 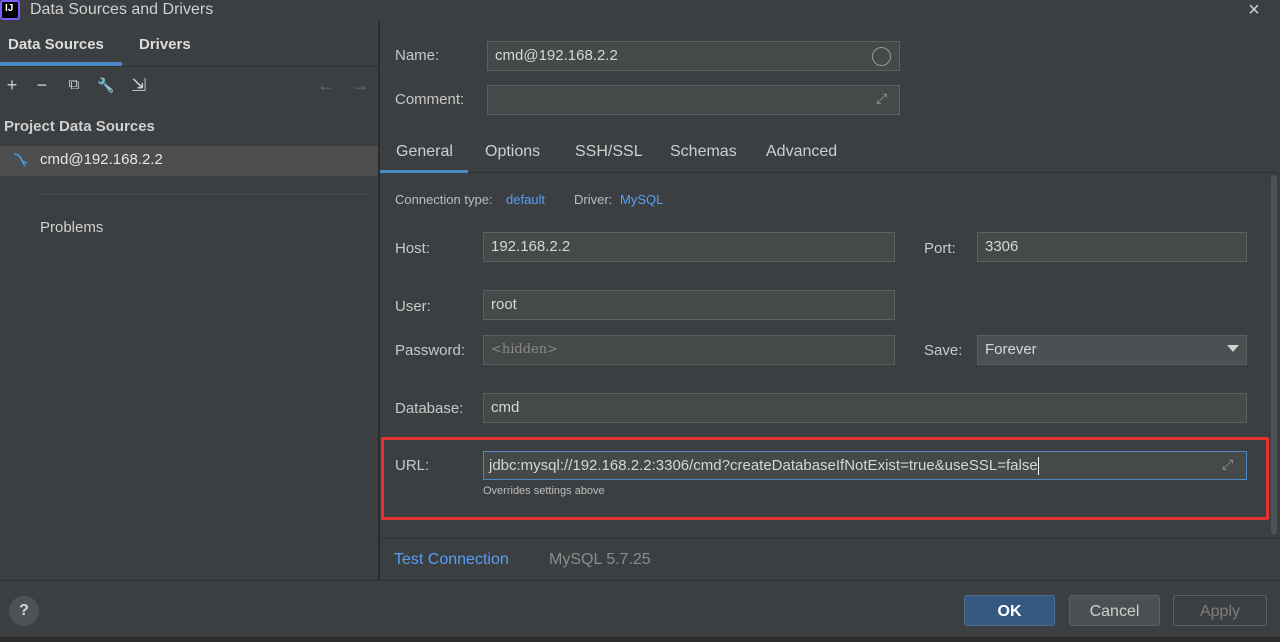 I want to click on data-source-label: cmd@192.168.2.2, so click(x=101, y=159).